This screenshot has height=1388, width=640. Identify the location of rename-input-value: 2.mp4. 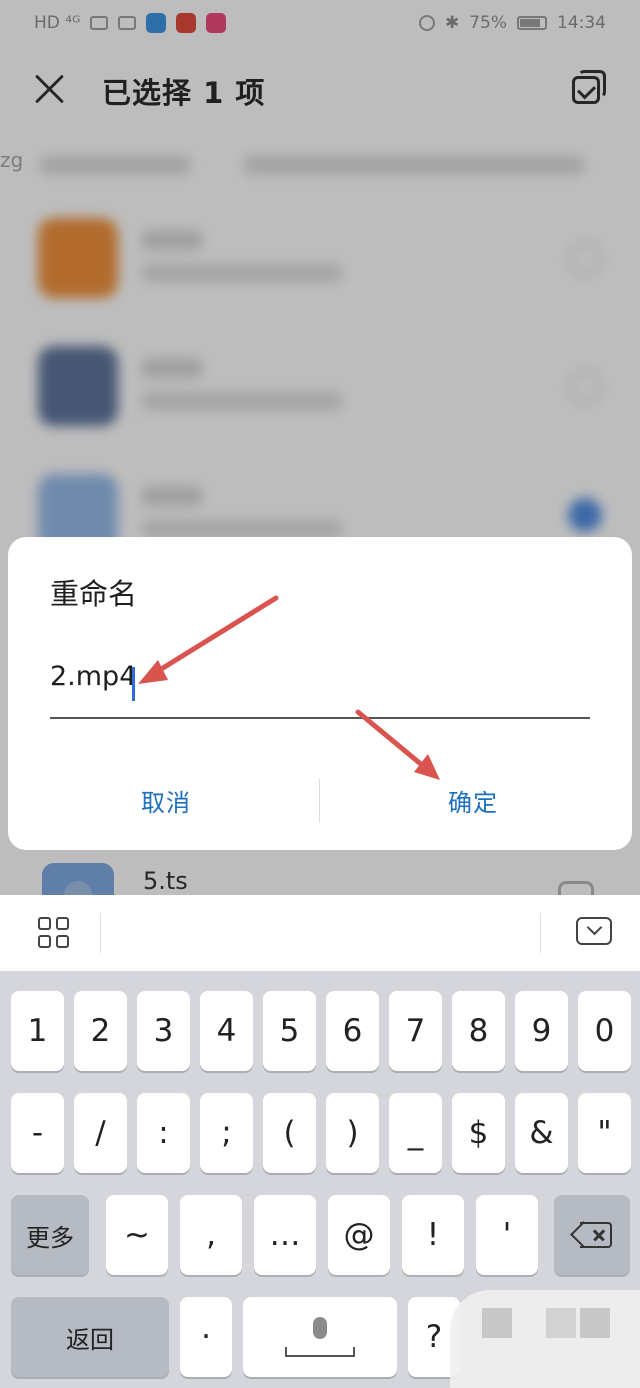
(93, 676).